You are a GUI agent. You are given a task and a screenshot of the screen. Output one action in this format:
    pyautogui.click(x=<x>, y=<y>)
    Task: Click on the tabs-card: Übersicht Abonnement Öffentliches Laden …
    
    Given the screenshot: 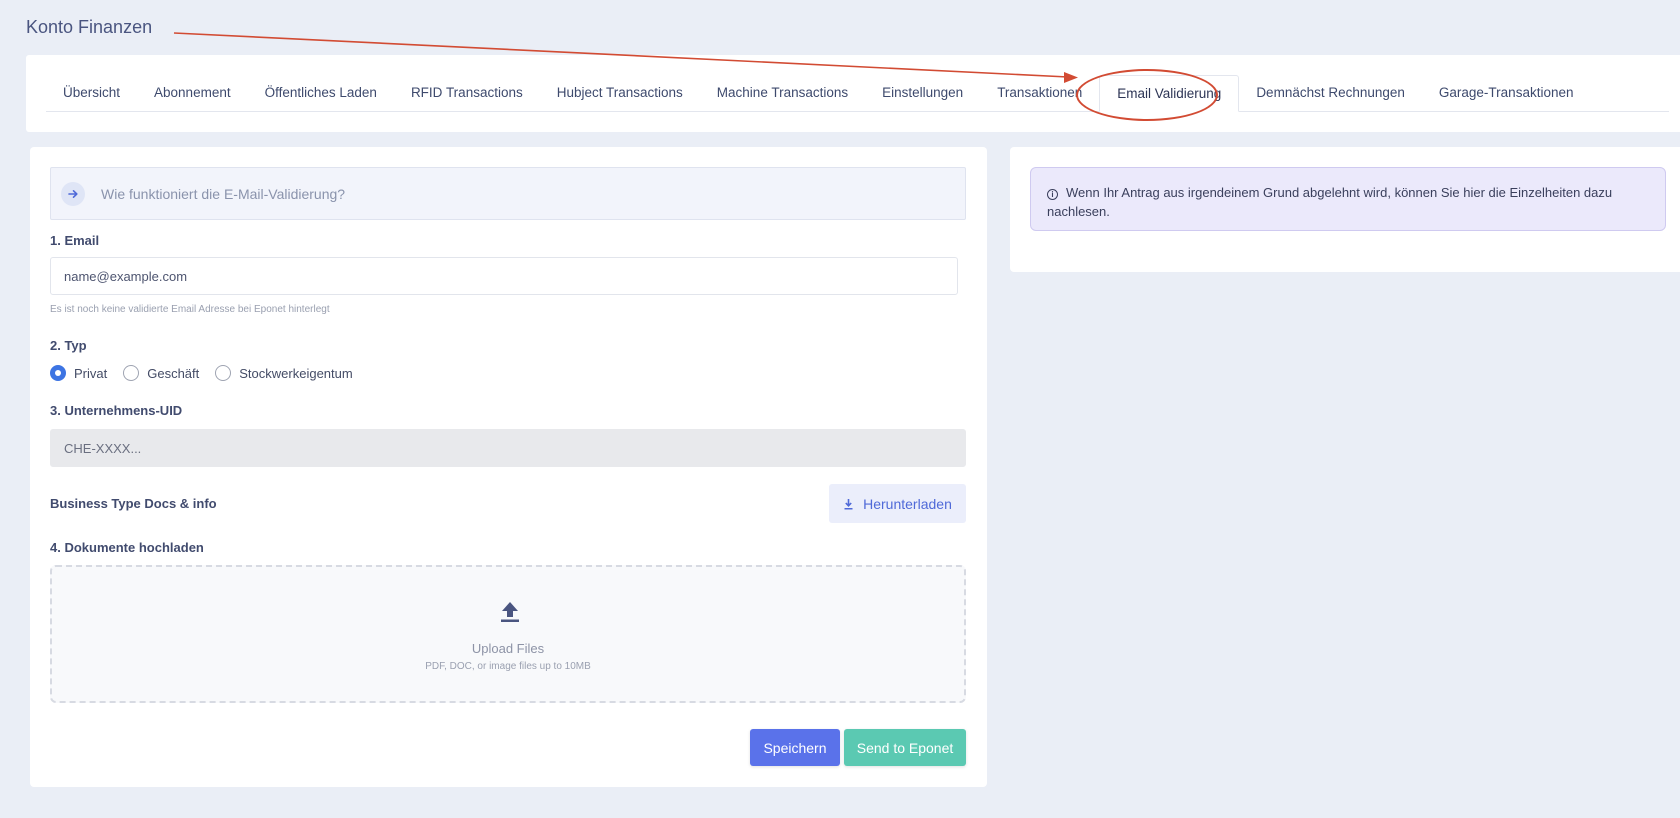 What is the action you would take?
    pyautogui.click(x=853, y=93)
    